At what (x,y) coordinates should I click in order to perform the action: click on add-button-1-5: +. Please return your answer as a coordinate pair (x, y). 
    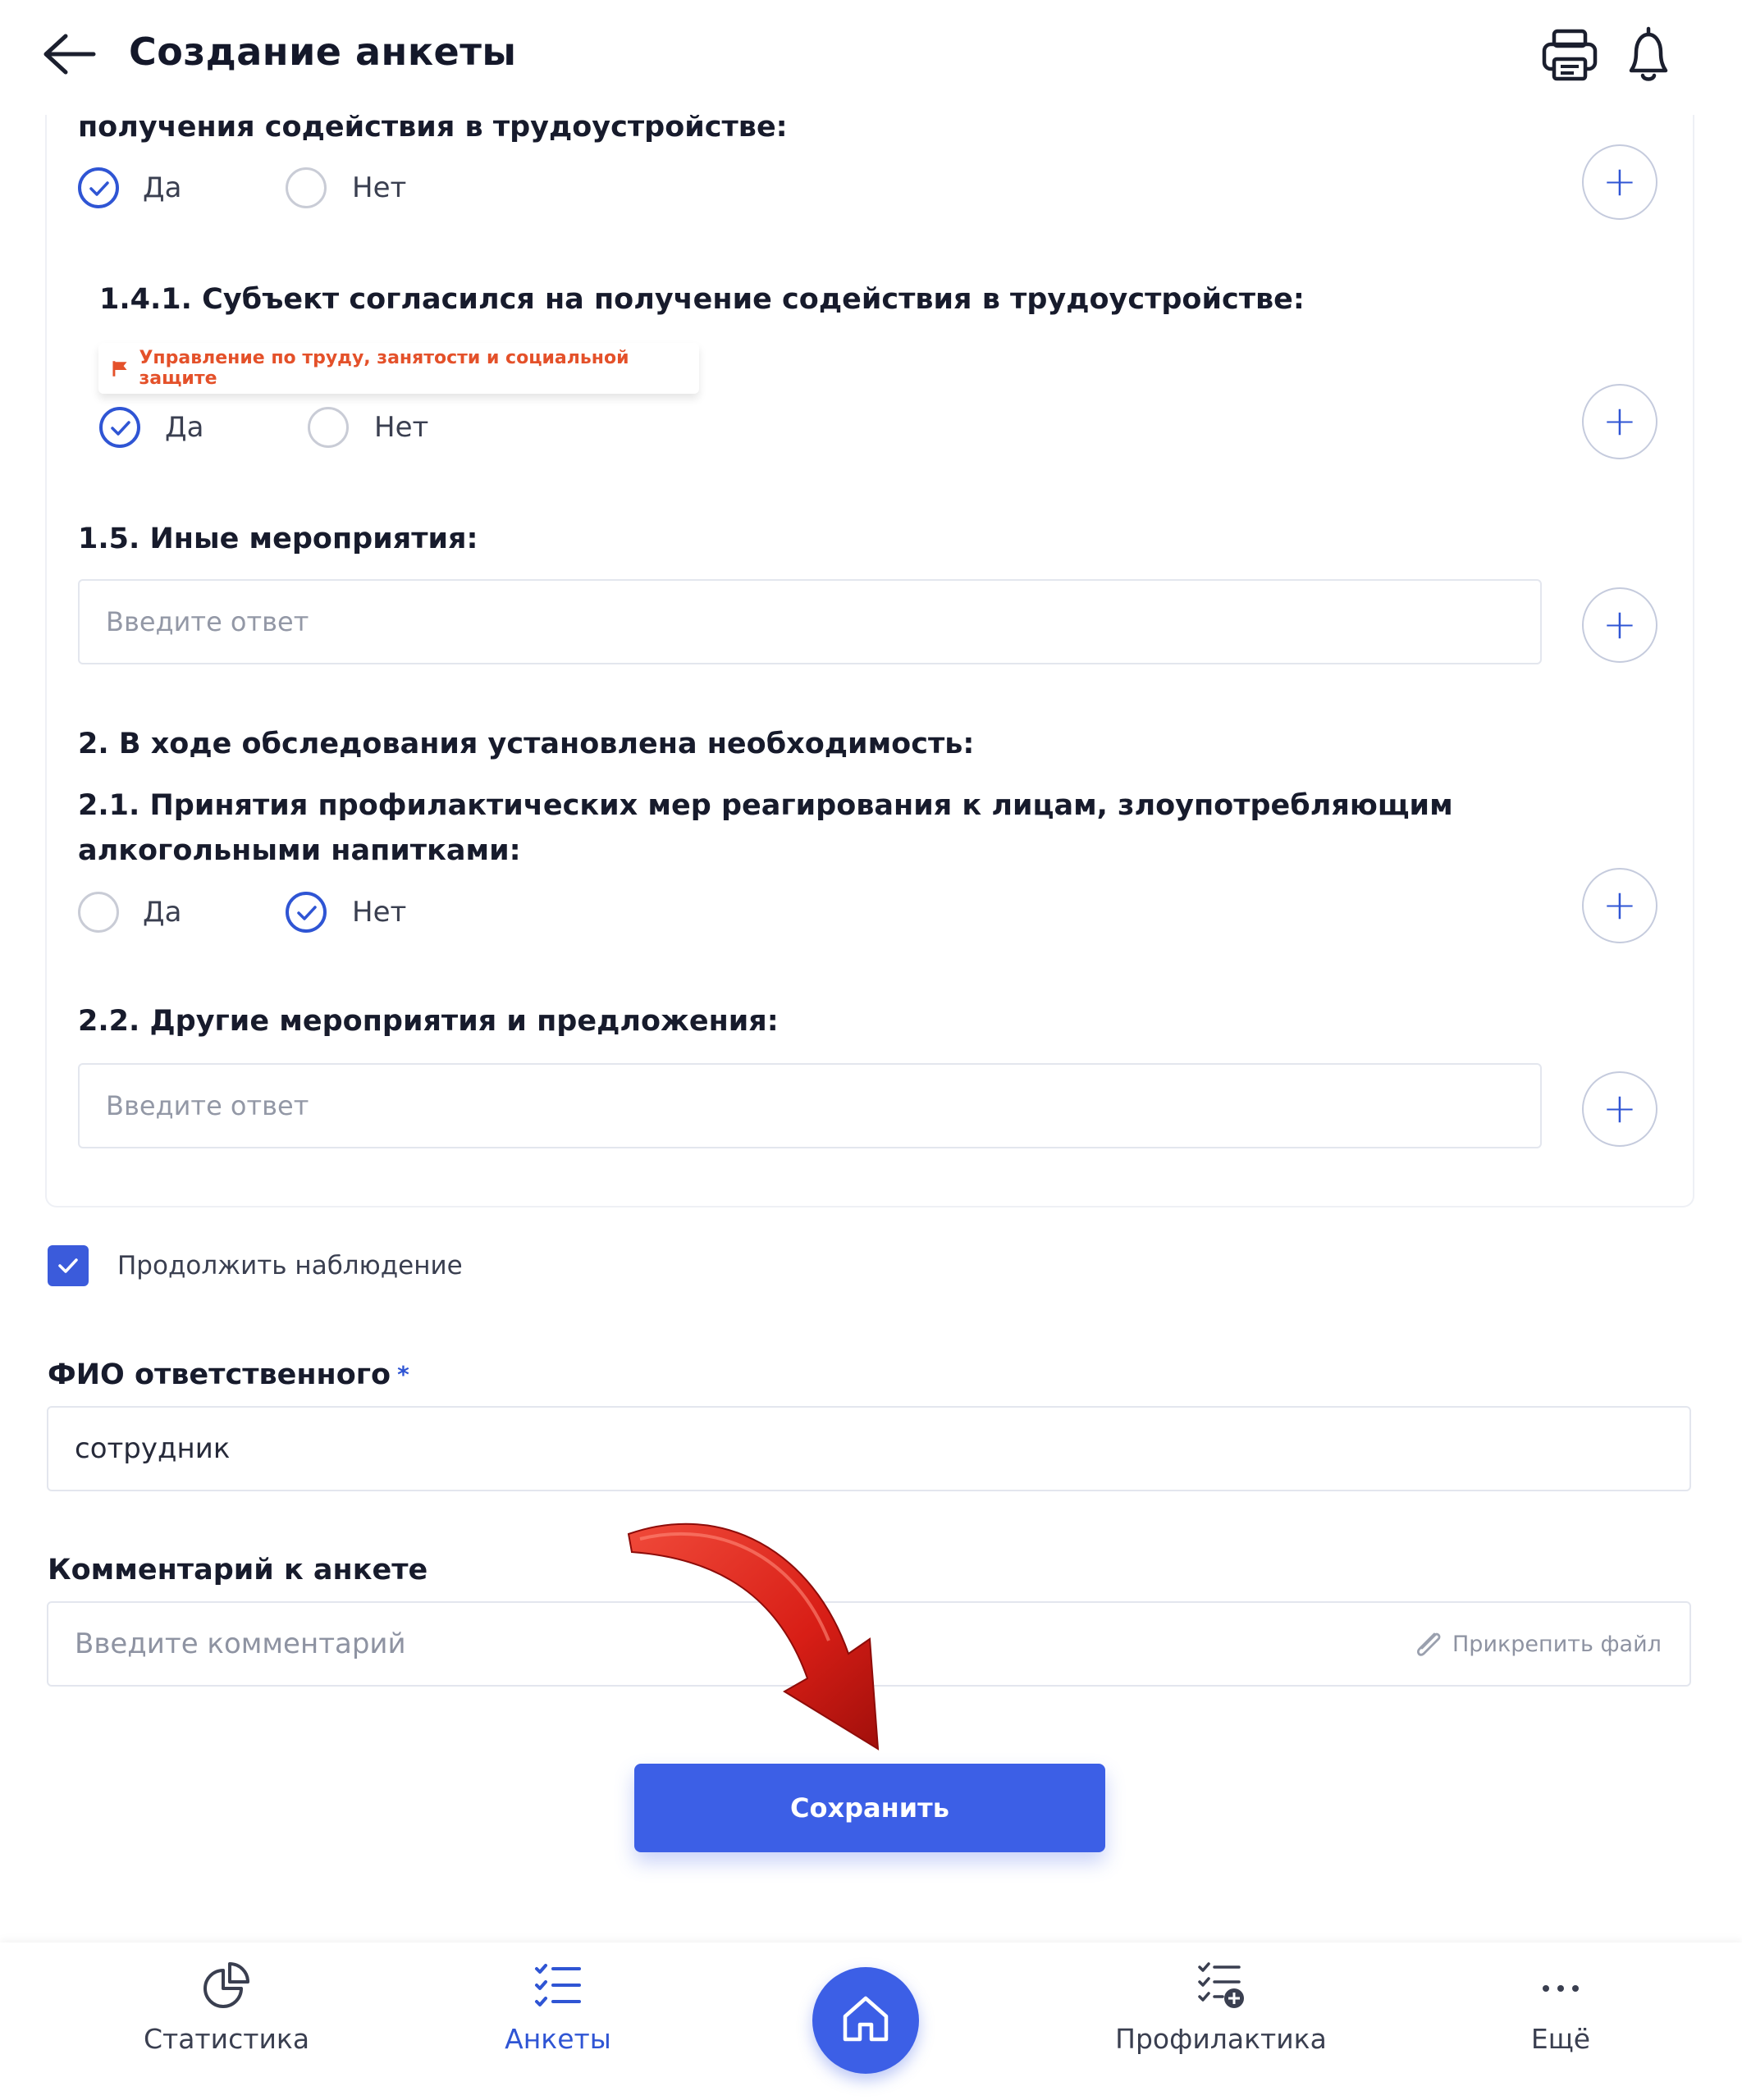
    Looking at the image, I should click on (1619, 625).